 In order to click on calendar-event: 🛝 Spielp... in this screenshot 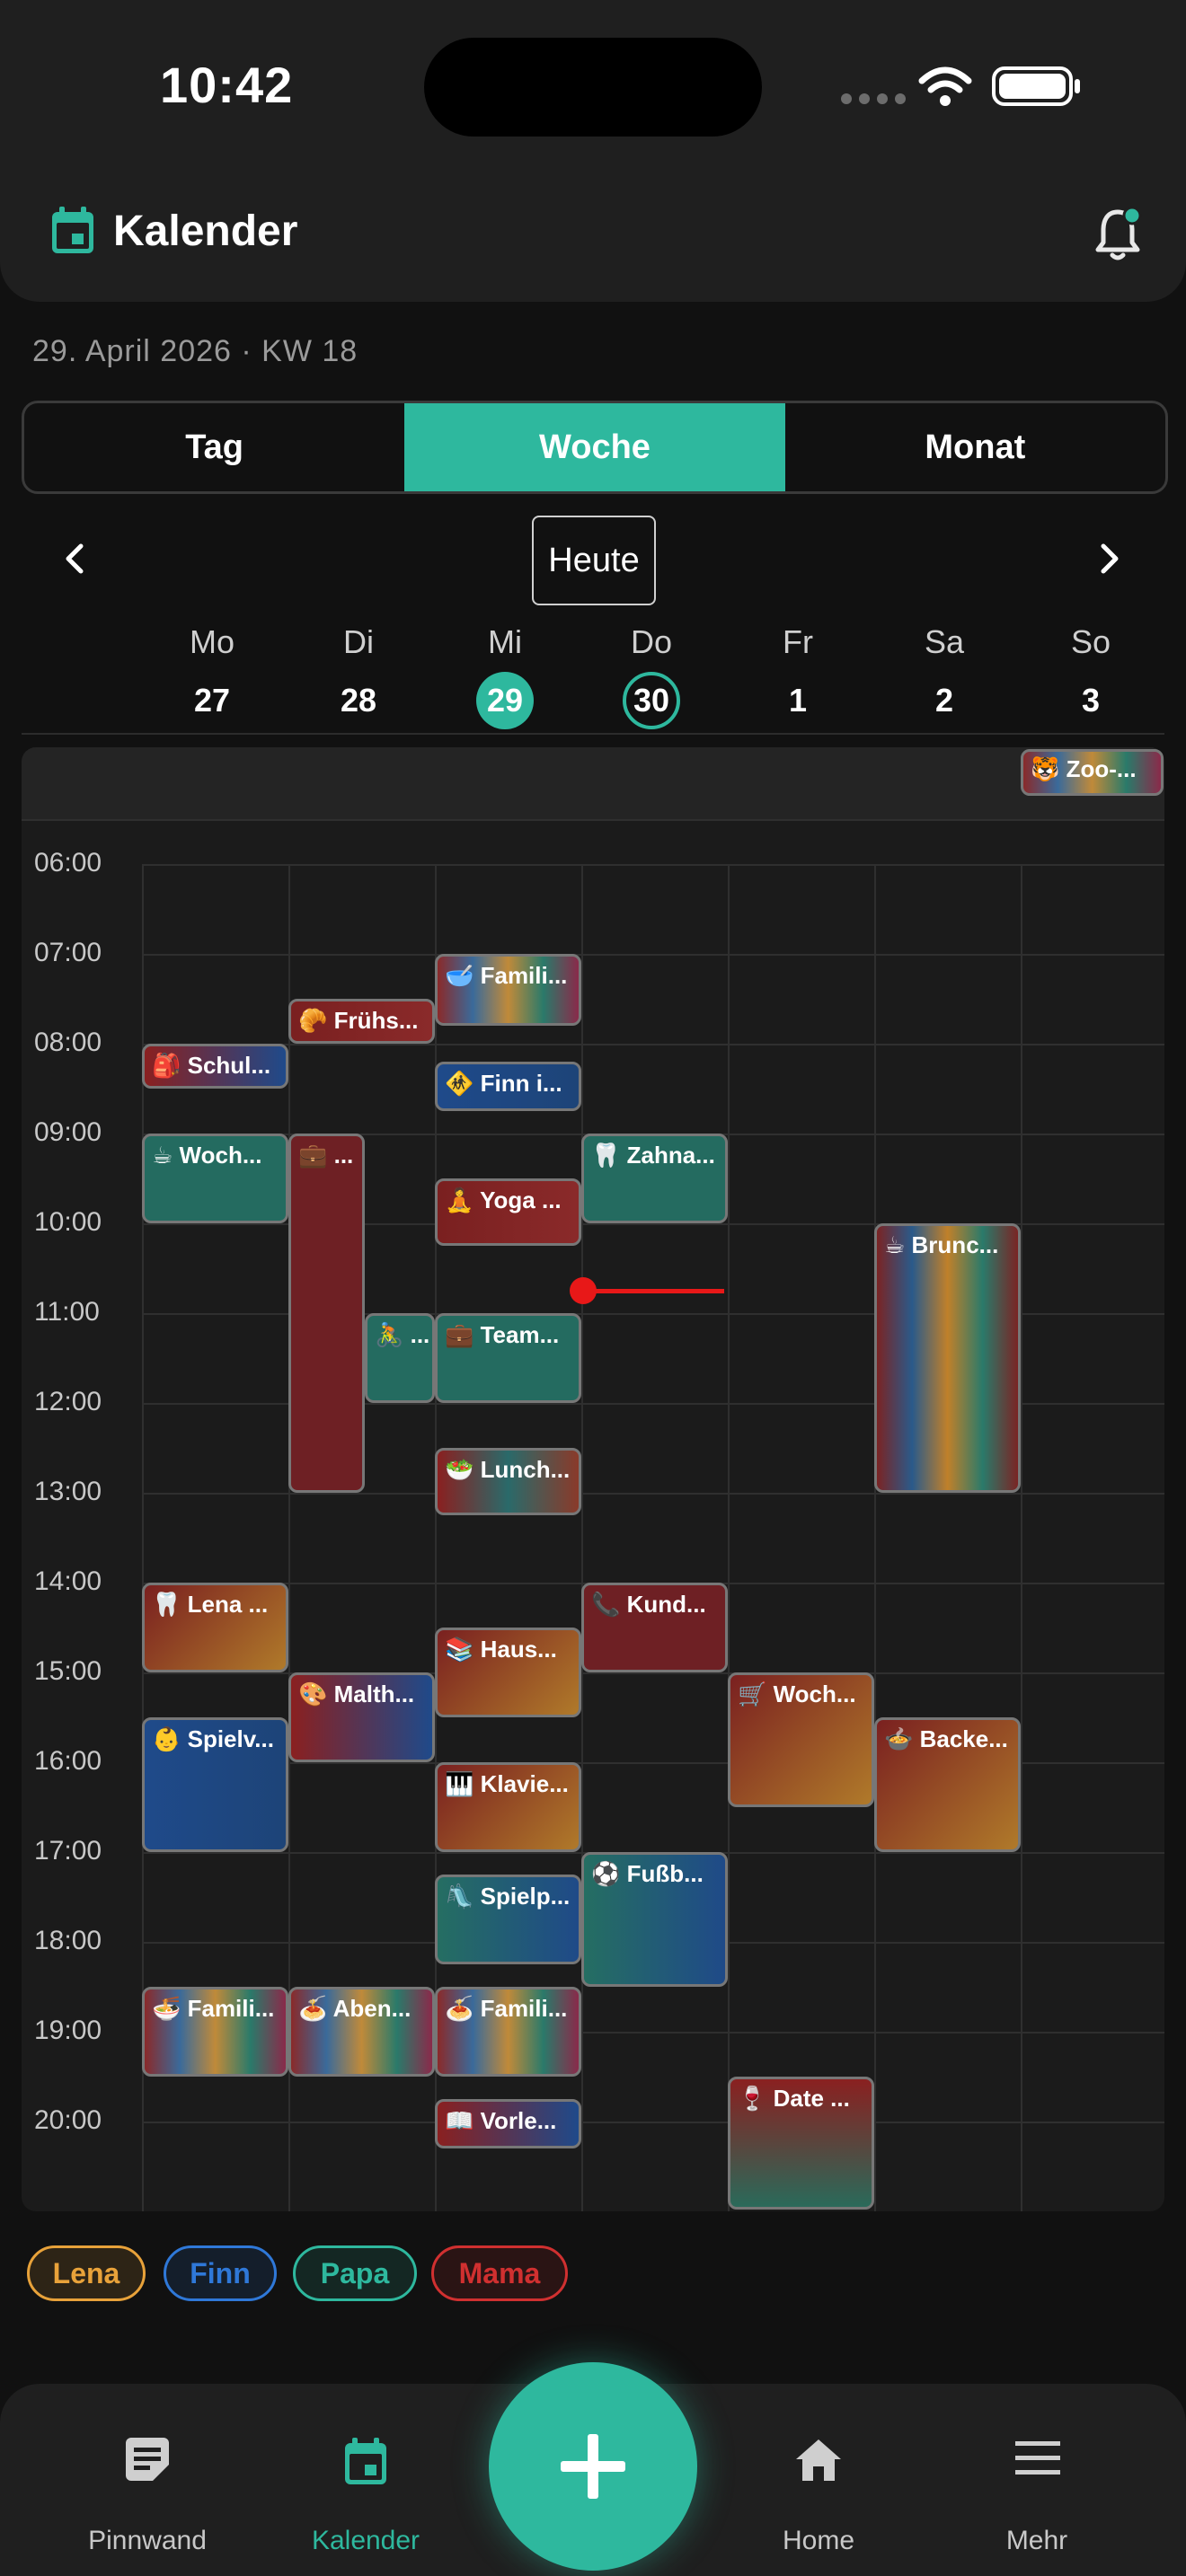, I will do `click(508, 1919)`.